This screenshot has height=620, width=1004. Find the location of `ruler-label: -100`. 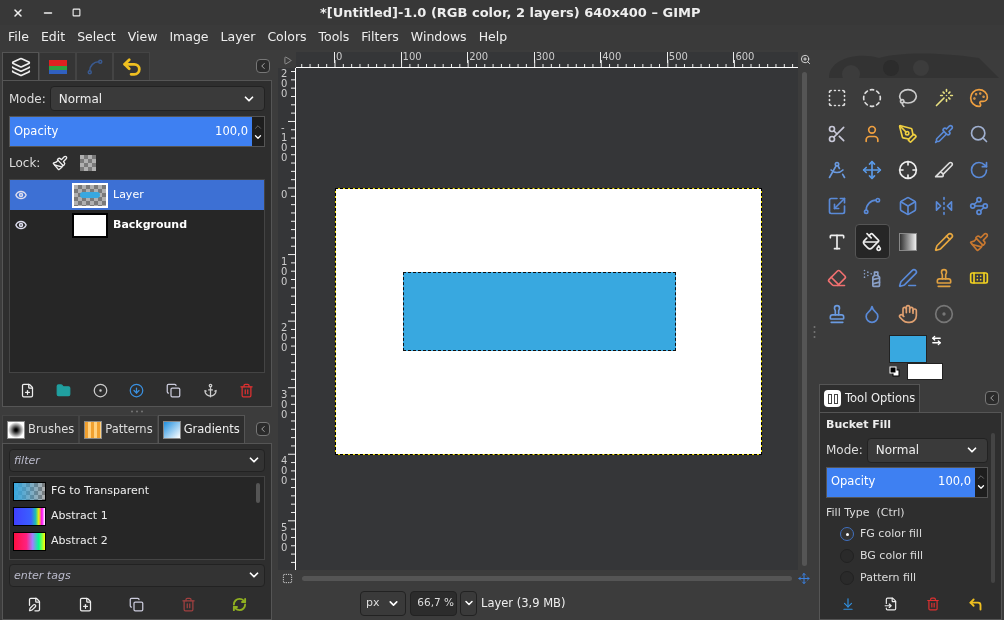

ruler-label: -100 is located at coordinates (284, 143).